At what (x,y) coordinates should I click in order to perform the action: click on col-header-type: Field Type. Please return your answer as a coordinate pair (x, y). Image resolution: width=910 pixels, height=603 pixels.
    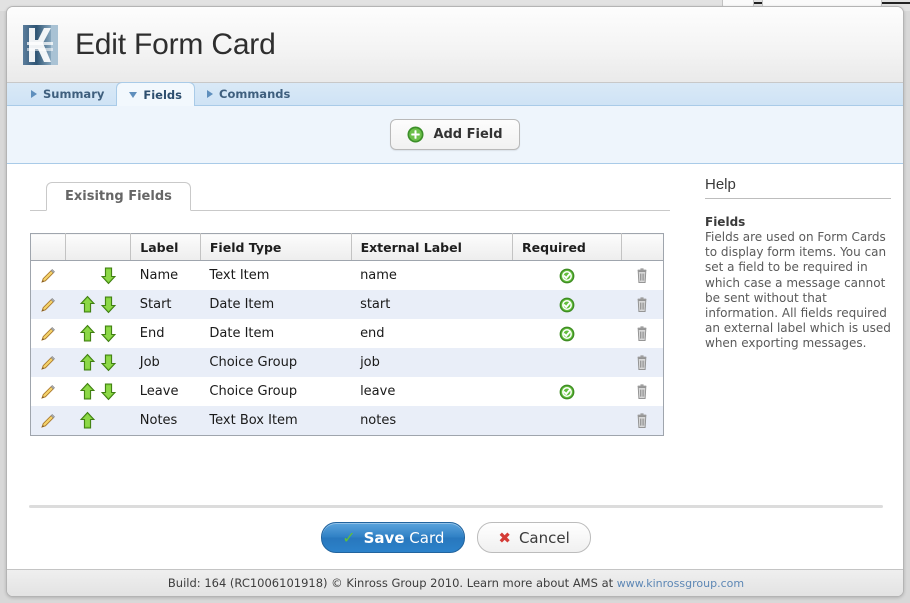
    Looking at the image, I should click on (276, 247).